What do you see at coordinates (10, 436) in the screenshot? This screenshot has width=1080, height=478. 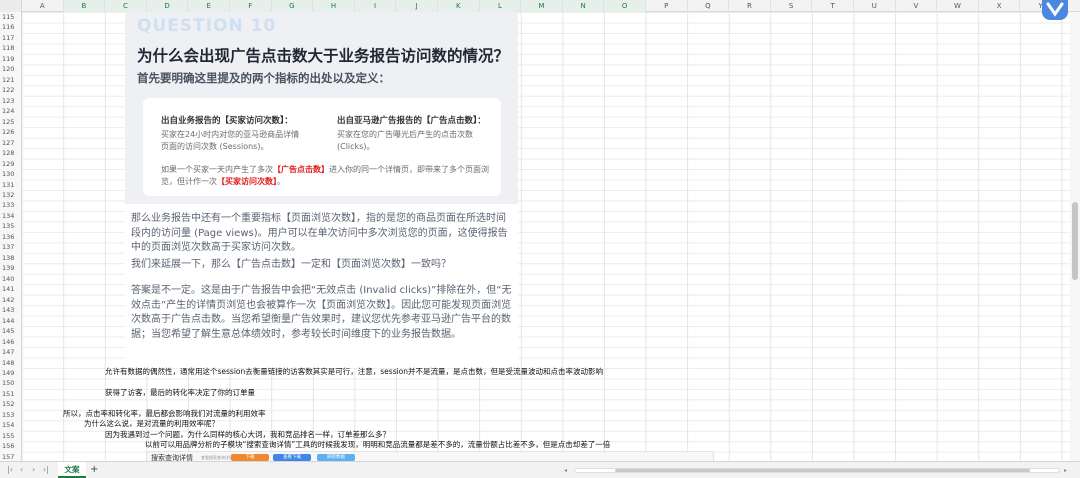 I see `row-header-155: 155` at bounding box center [10, 436].